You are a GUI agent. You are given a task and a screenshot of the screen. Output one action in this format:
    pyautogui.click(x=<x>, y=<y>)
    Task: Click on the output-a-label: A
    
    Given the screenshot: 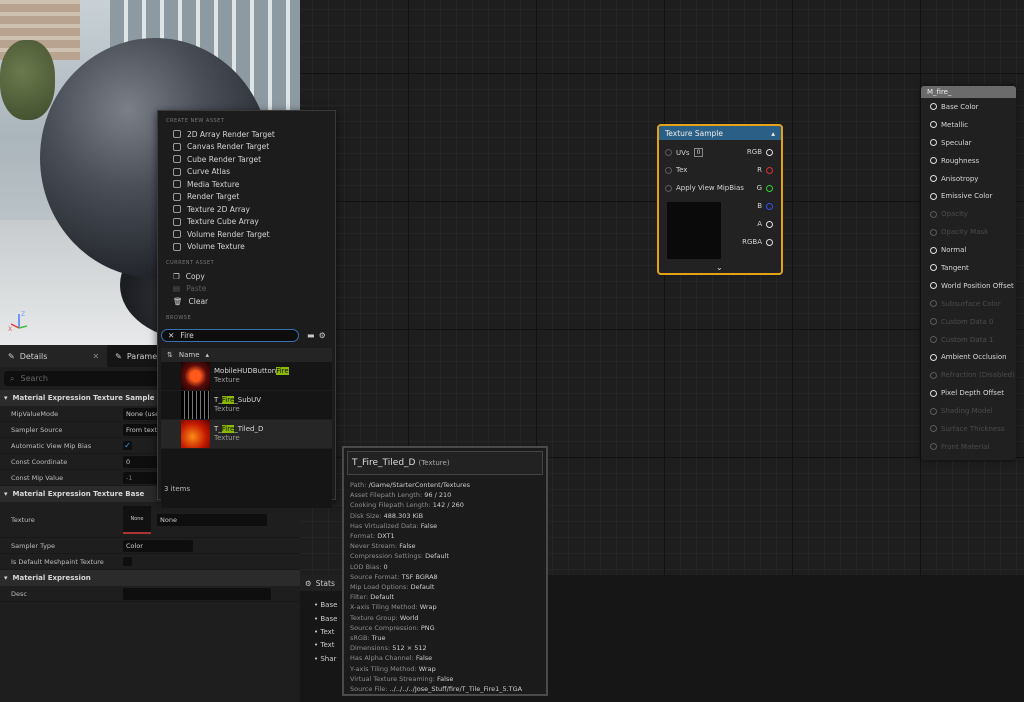 What is the action you would take?
    pyautogui.click(x=759, y=224)
    